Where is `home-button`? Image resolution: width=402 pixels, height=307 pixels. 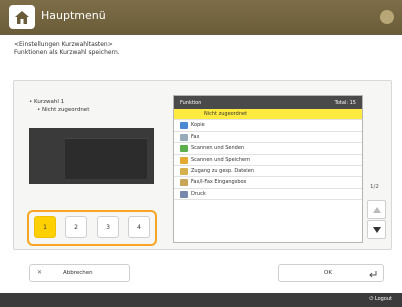
home-button is located at coordinates (22, 17).